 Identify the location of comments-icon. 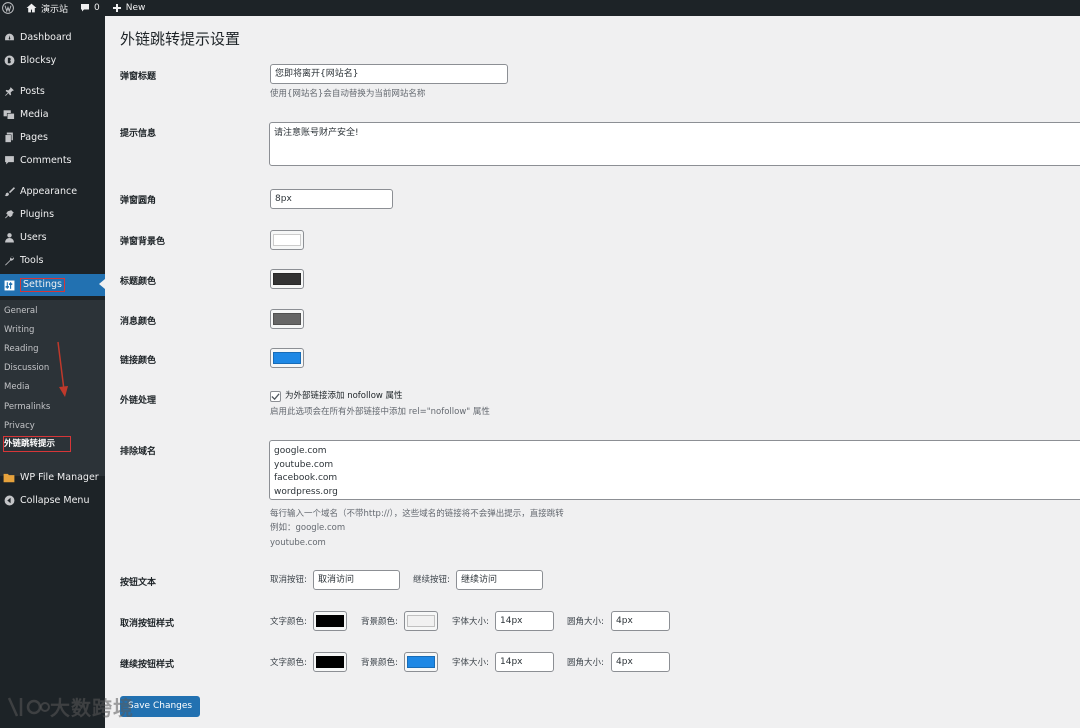
(9, 161).